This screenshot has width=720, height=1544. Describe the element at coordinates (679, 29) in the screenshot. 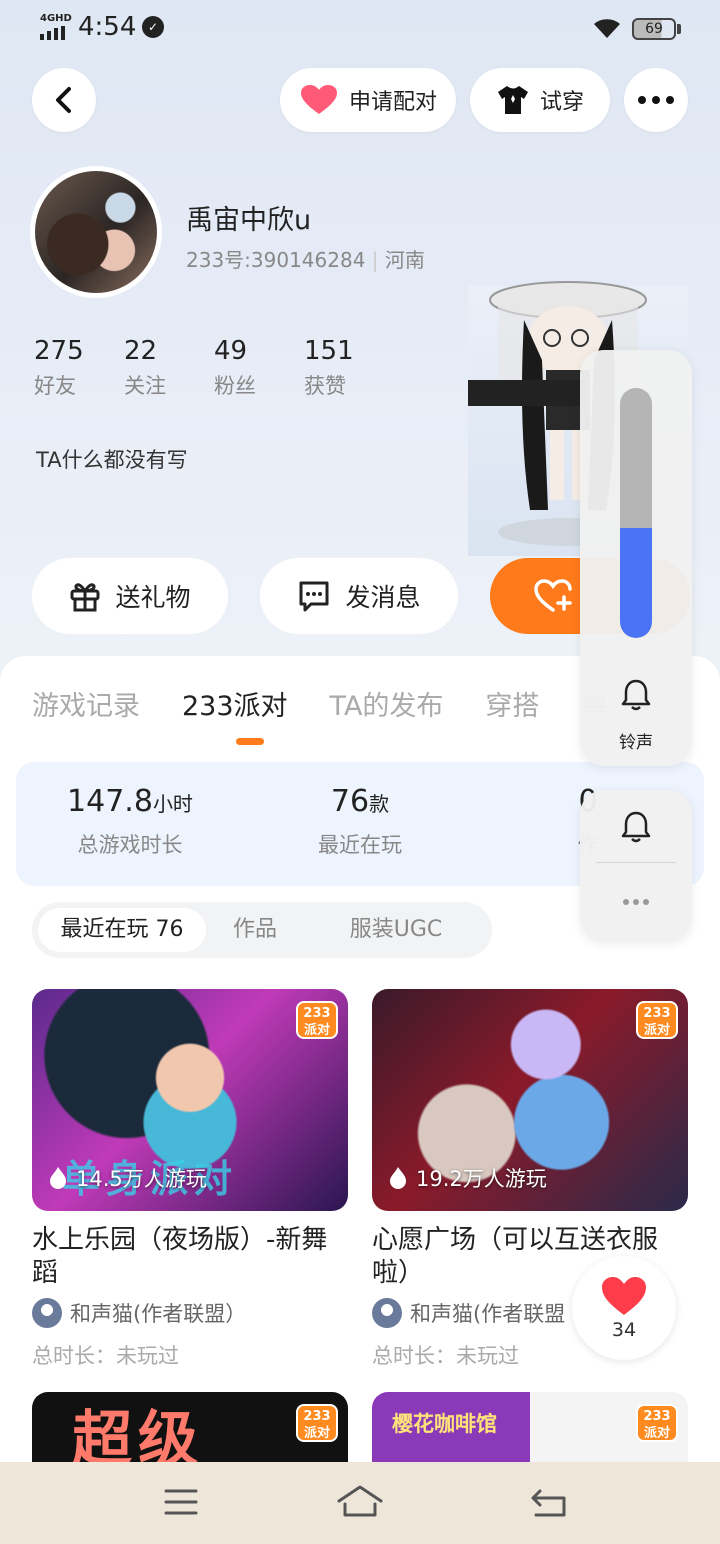

I see `battery-tip` at that location.